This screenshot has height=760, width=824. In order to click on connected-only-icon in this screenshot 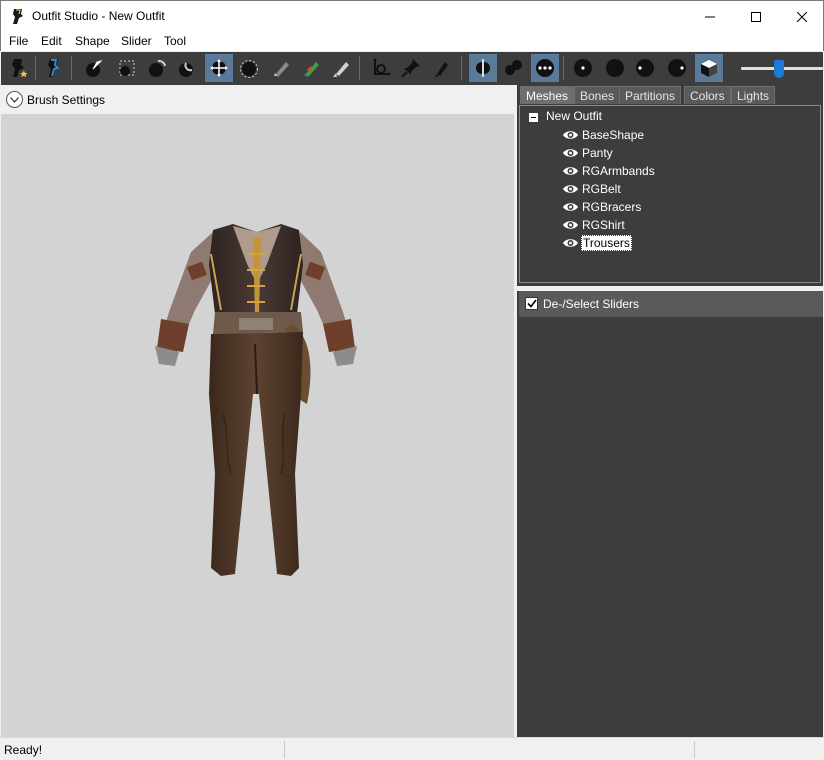, I will do `click(545, 68)`.